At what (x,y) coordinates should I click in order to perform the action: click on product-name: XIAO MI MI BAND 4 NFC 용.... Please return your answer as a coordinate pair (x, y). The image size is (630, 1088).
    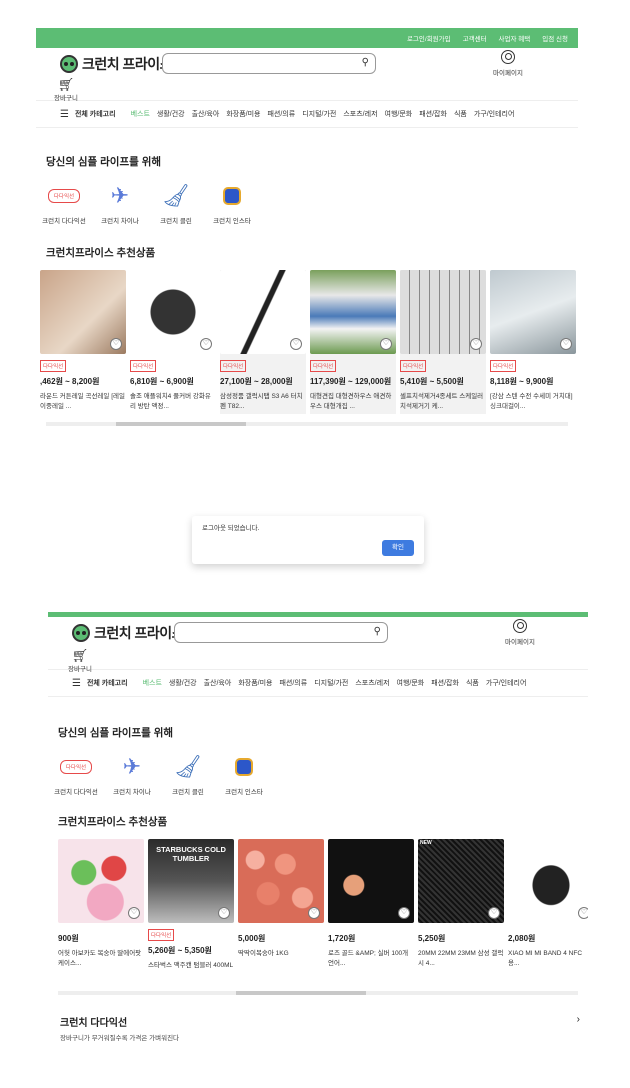
    Looking at the image, I should click on (545, 958).